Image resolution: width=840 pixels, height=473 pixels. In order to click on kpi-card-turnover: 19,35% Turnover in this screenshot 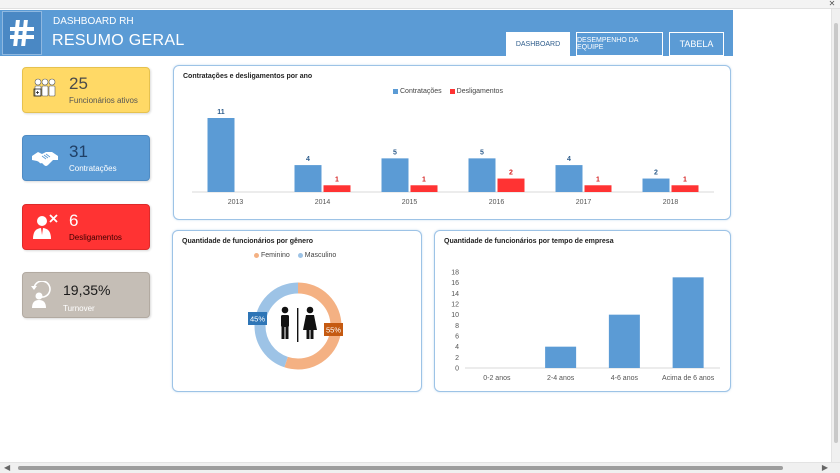, I will do `click(86, 295)`.